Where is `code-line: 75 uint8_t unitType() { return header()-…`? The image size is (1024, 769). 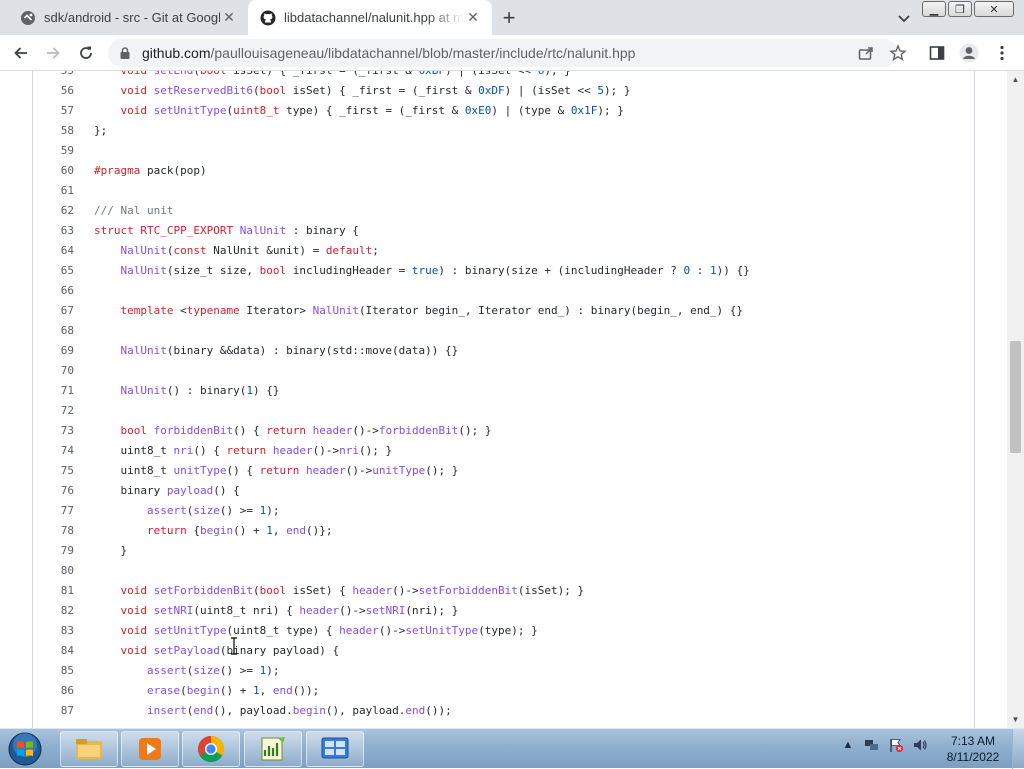
code-line: 75 uint8_t unitType() { return header()-… is located at coordinates (503, 471).